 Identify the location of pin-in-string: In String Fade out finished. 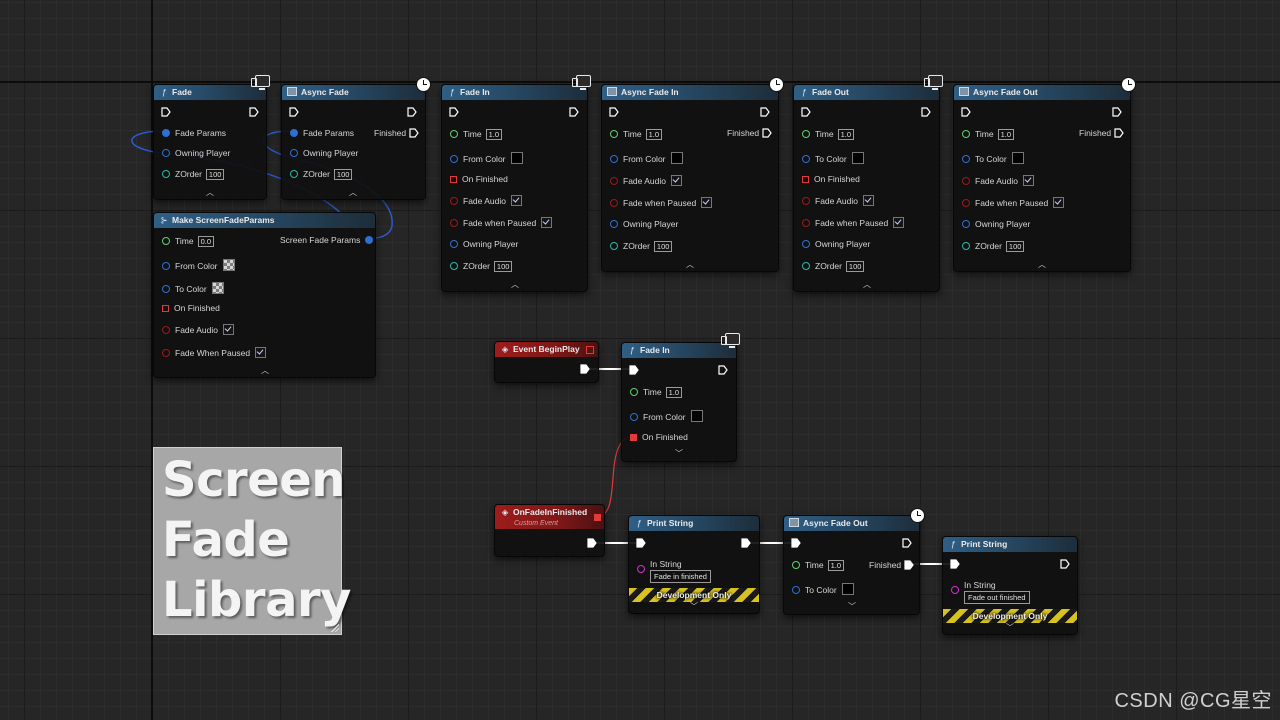
(990, 592).